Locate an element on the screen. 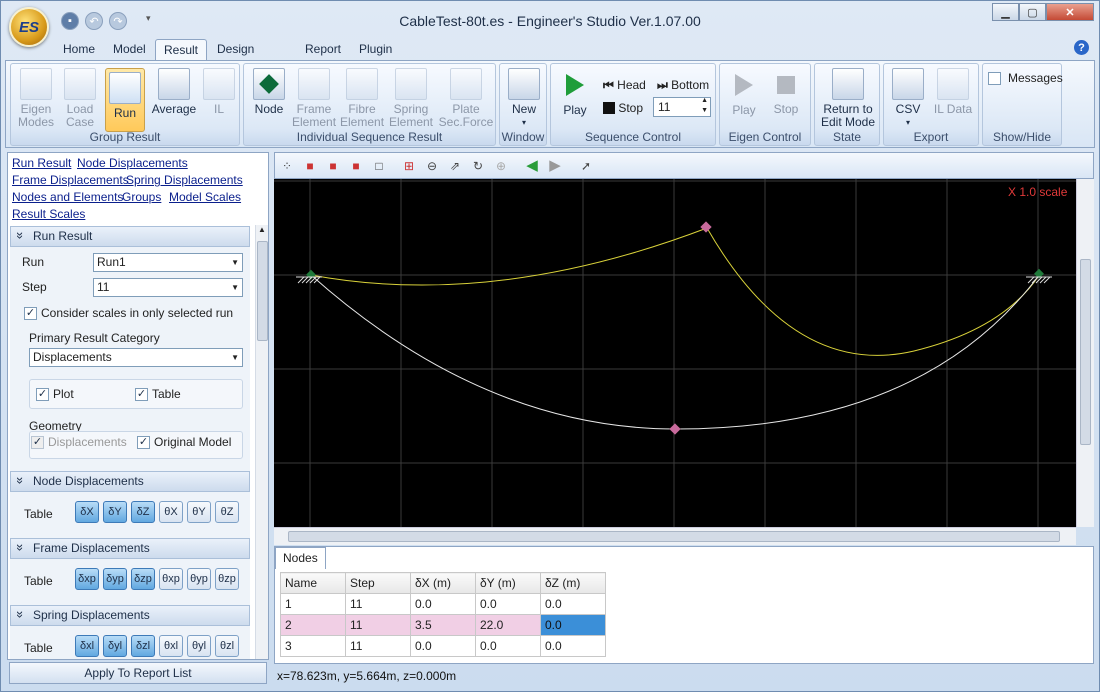 Image resolution: width=1100 pixels, height=692 pixels. help-icon: ? is located at coordinates (1081, 47).